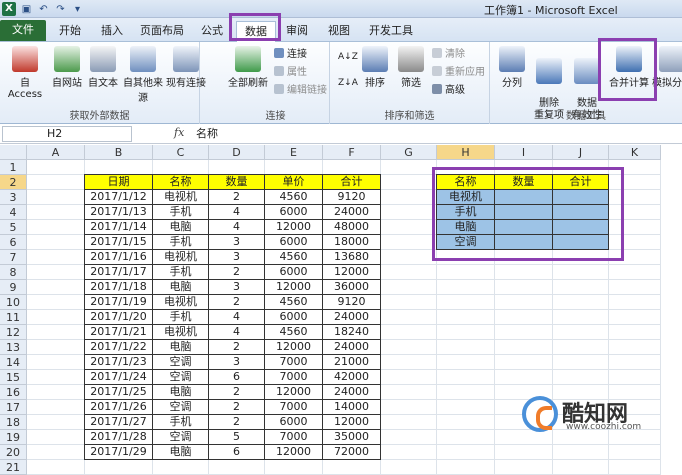 This screenshot has width=682, height=475. I want to click on row-header: 20, so click(13, 452).